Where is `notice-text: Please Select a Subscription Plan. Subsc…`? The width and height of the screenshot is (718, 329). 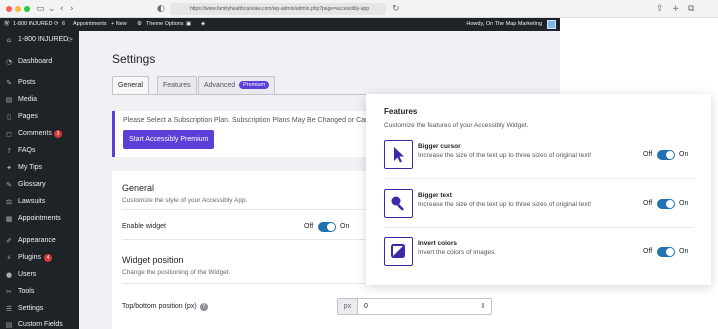
notice-text: Please Select a Subscription Plan. Subsc… is located at coordinates (246, 120).